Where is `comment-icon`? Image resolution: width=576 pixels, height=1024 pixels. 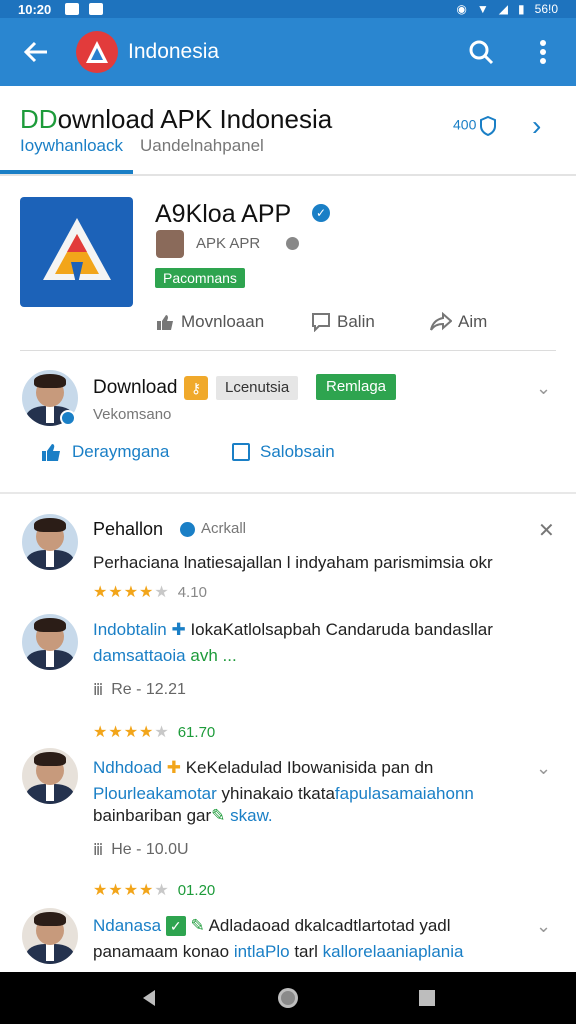 comment-icon is located at coordinates (321, 322).